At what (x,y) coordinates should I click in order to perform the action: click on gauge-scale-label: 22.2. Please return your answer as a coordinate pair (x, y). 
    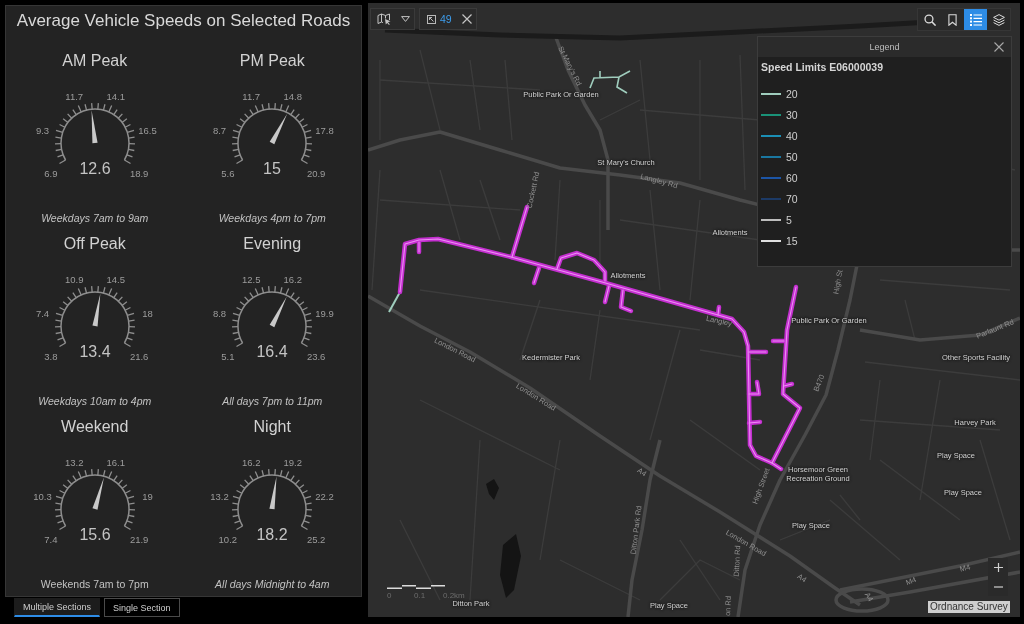
    Looking at the image, I should click on (324, 496).